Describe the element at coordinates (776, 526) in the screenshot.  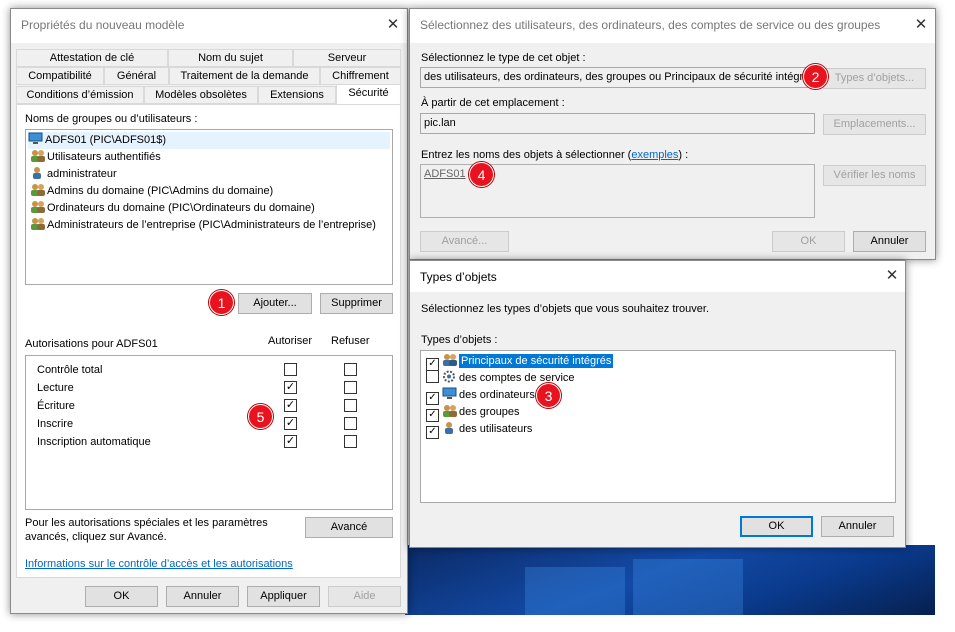
I see `types-ok-button: OK` at that location.